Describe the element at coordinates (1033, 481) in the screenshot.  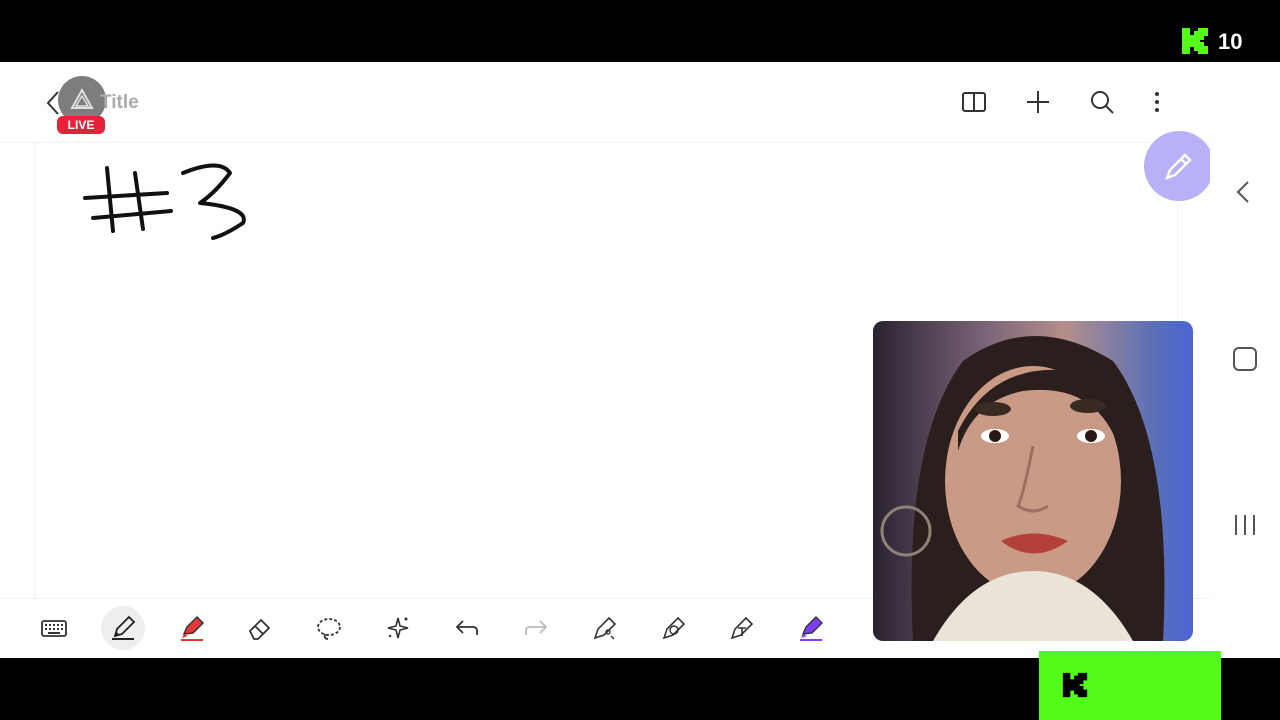
I see `webcam-overlay` at that location.